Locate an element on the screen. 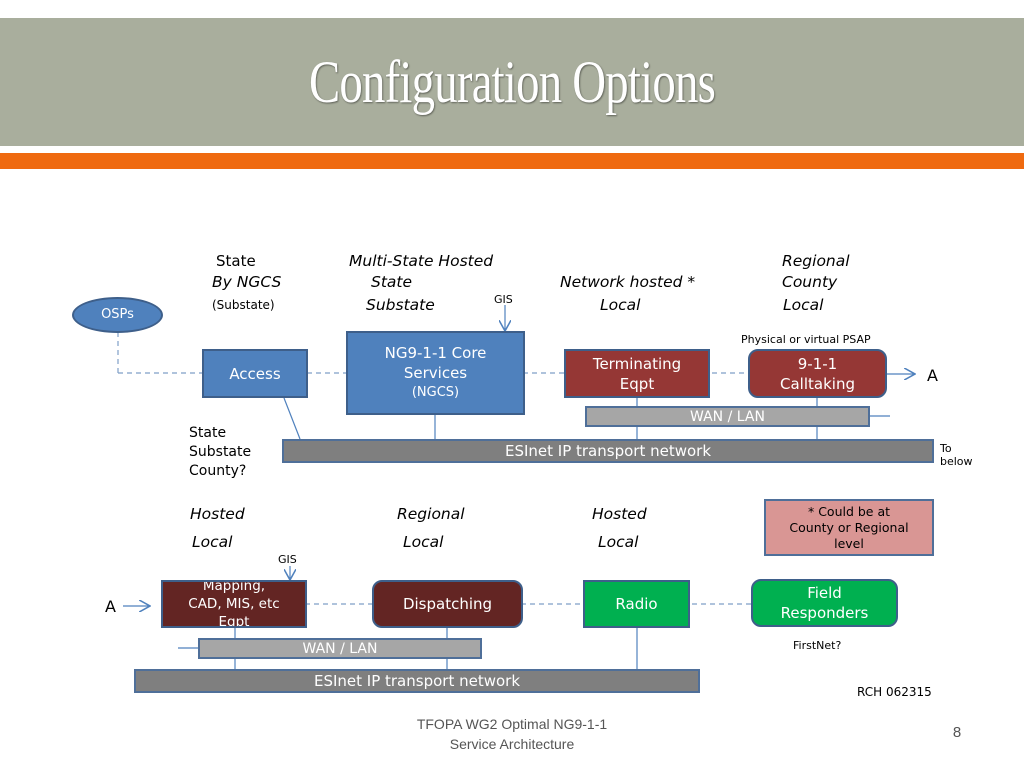  dispatching-label-line1: Regional is located at coordinates (431, 514).